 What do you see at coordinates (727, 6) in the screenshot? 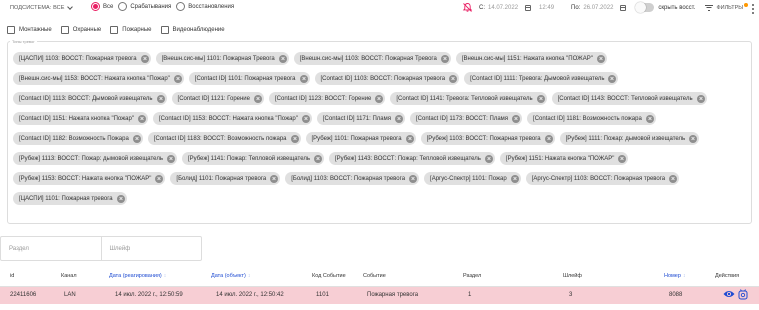
I see `filters-button: ФИЛЬТРЫ` at bounding box center [727, 6].